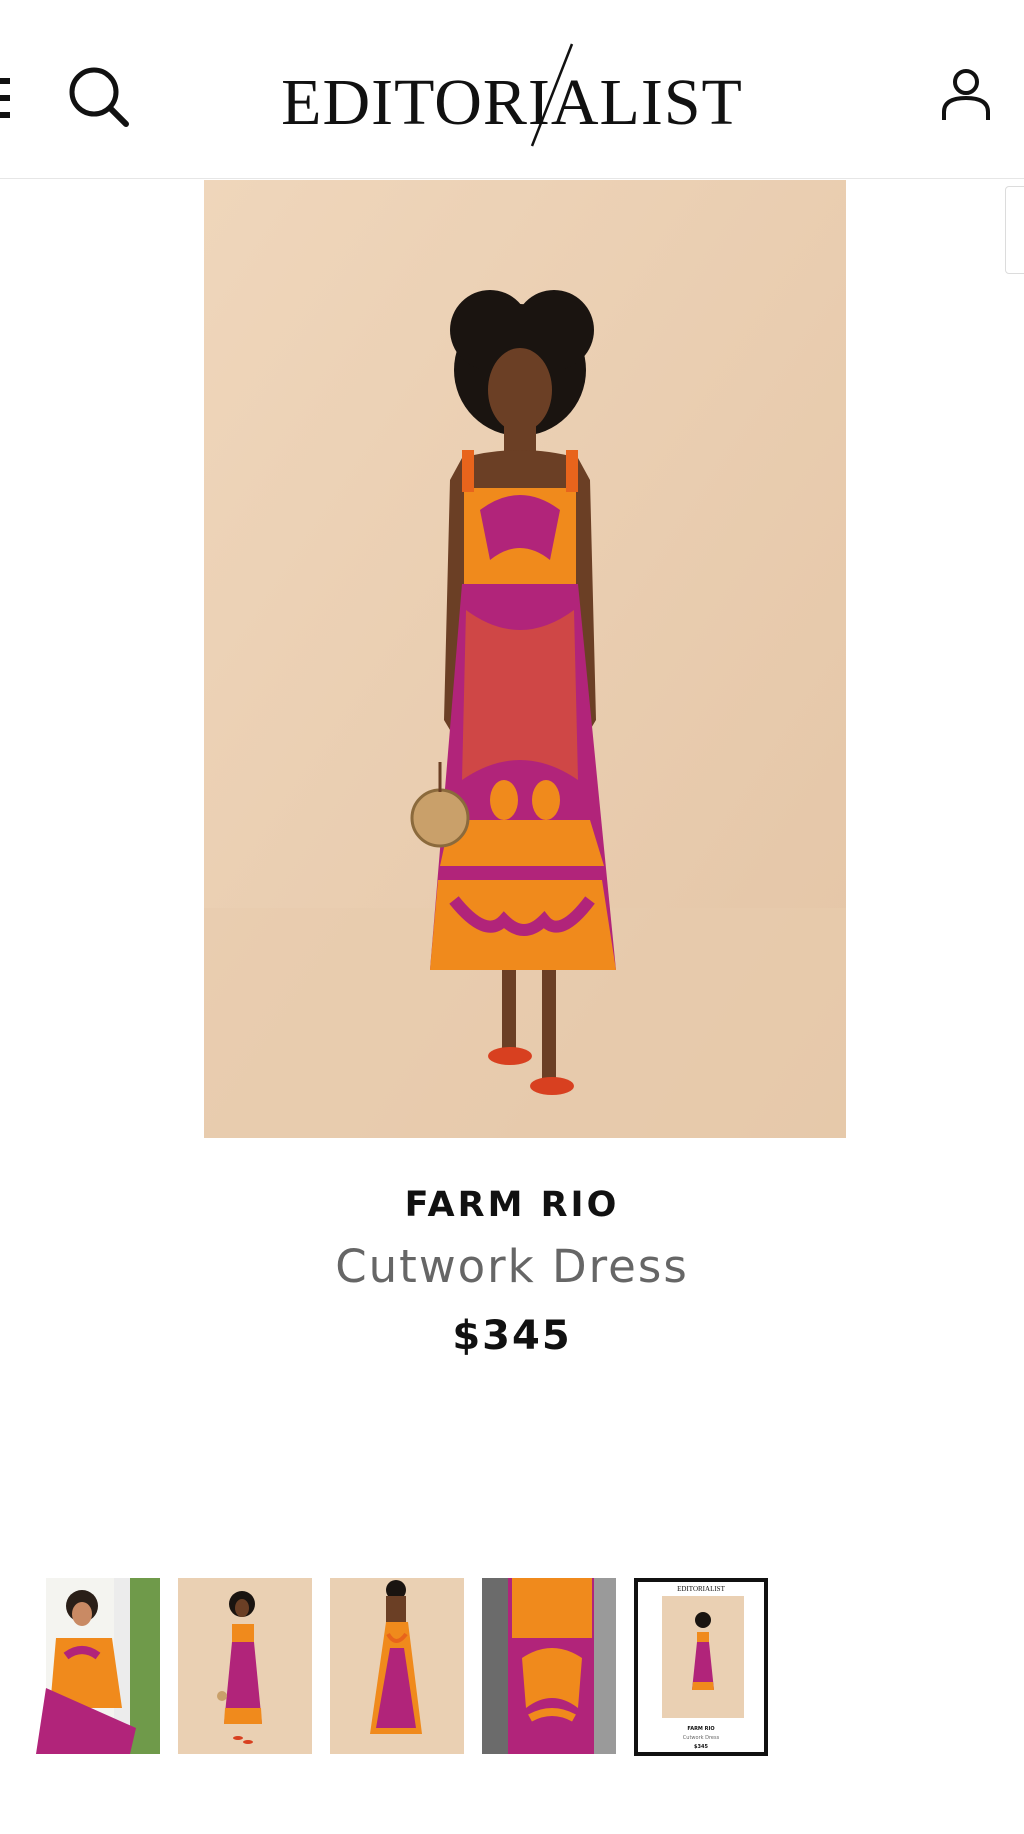 The image size is (1024, 1834). I want to click on editorialist-logo: EDITORIALIST, so click(512, 97).